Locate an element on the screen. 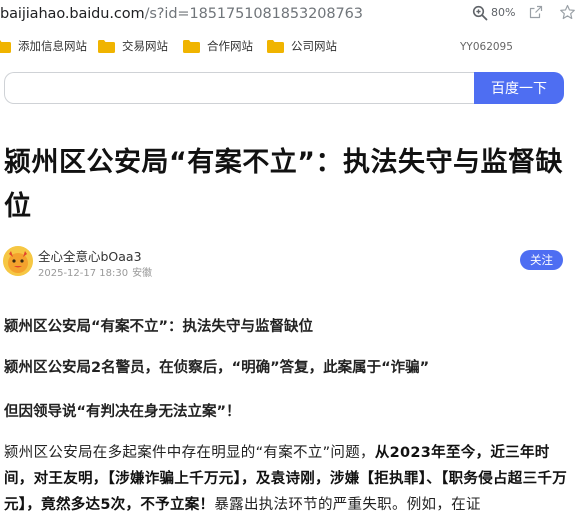 The image size is (579, 518). zoom-icon is located at coordinates (480, 13).